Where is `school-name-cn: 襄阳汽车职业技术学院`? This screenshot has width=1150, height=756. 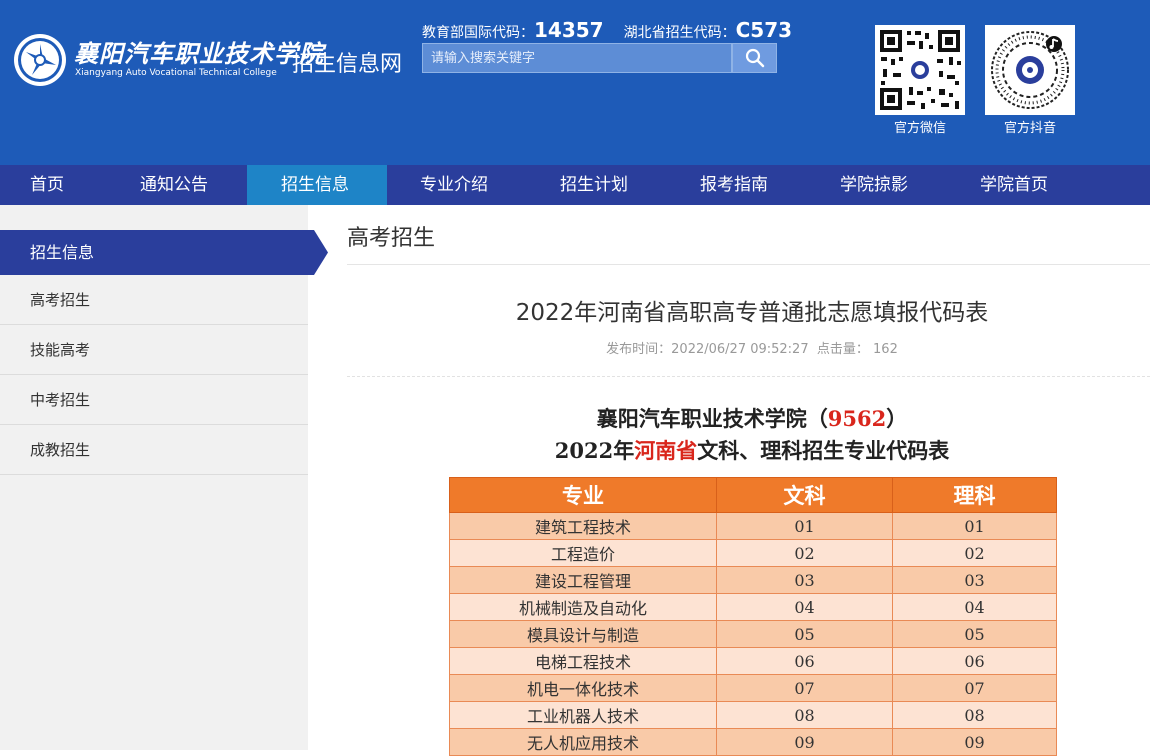 school-name-cn: 襄阳汽车职业技术学院 is located at coordinates (199, 53).